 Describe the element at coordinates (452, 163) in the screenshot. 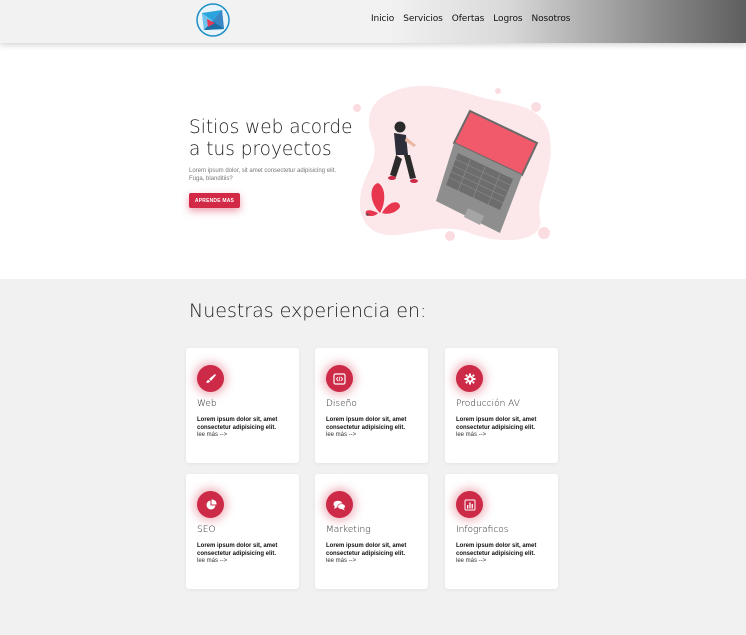

I see `hero-illustration: ♣` at that location.